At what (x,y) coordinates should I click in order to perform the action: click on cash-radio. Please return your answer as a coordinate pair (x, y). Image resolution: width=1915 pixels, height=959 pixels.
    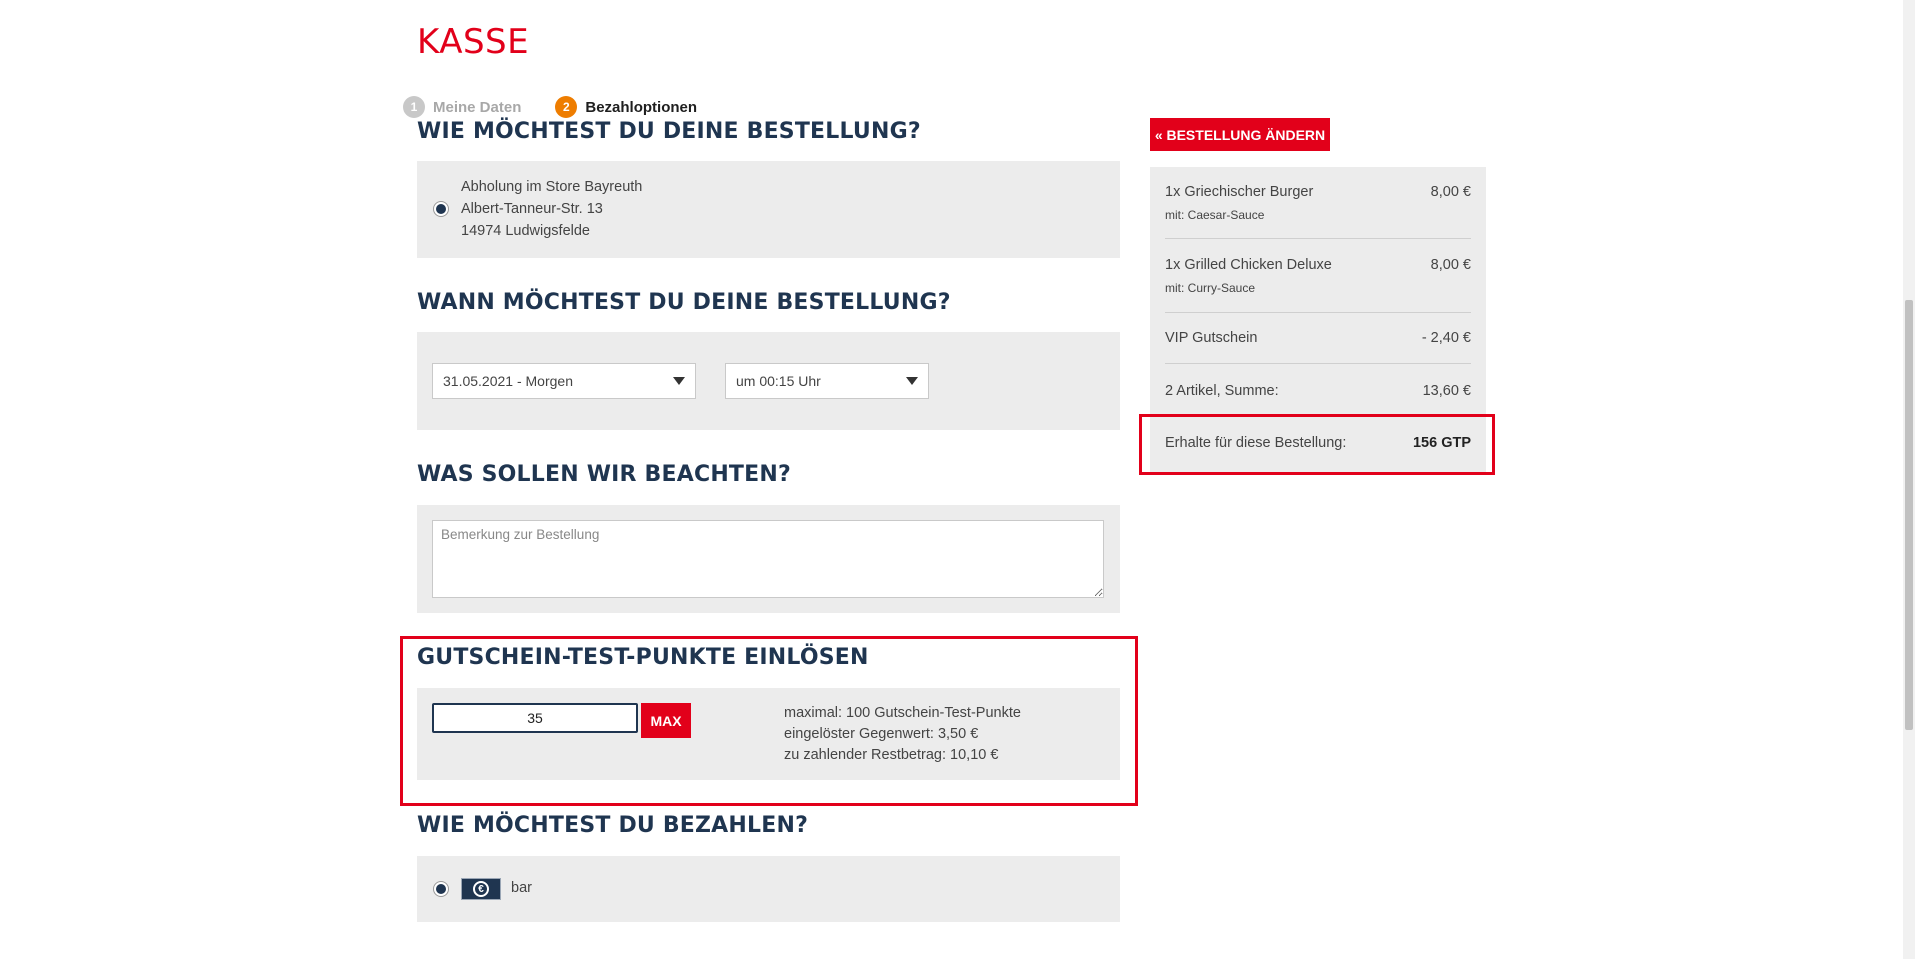
    Looking at the image, I should click on (441, 889).